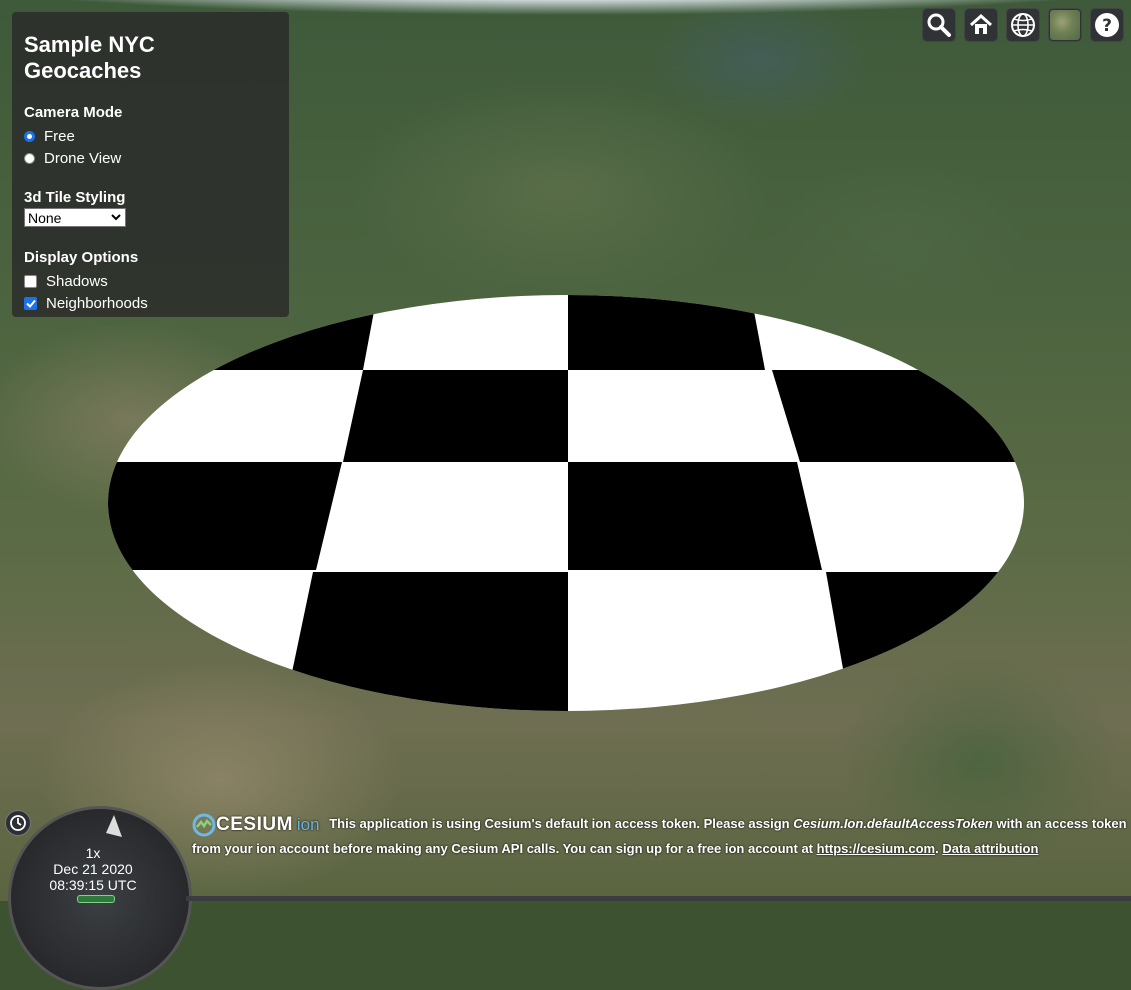  Describe the element at coordinates (204, 825) in the screenshot. I see `cesium-logo-icon` at that location.